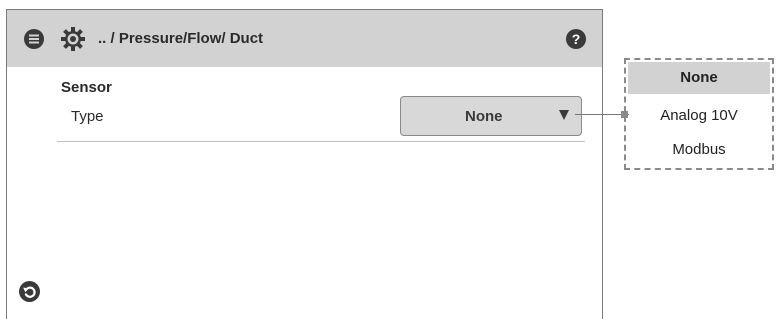  I want to click on option-none: None, so click(699, 77).